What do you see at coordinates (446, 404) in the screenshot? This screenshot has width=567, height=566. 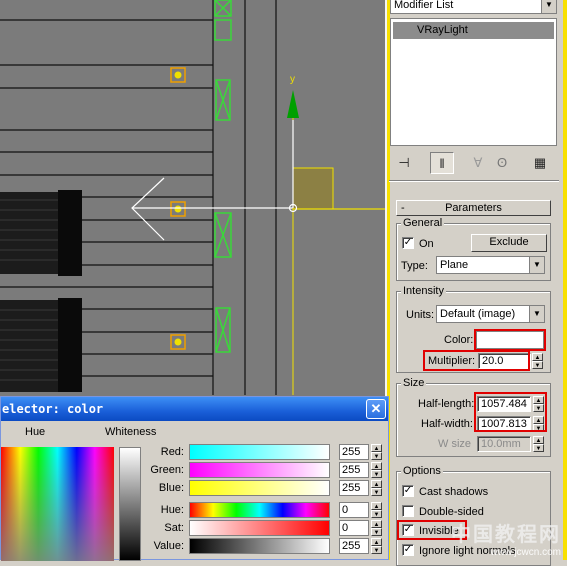 I see `half-length-label: Half-length:` at bounding box center [446, 404].